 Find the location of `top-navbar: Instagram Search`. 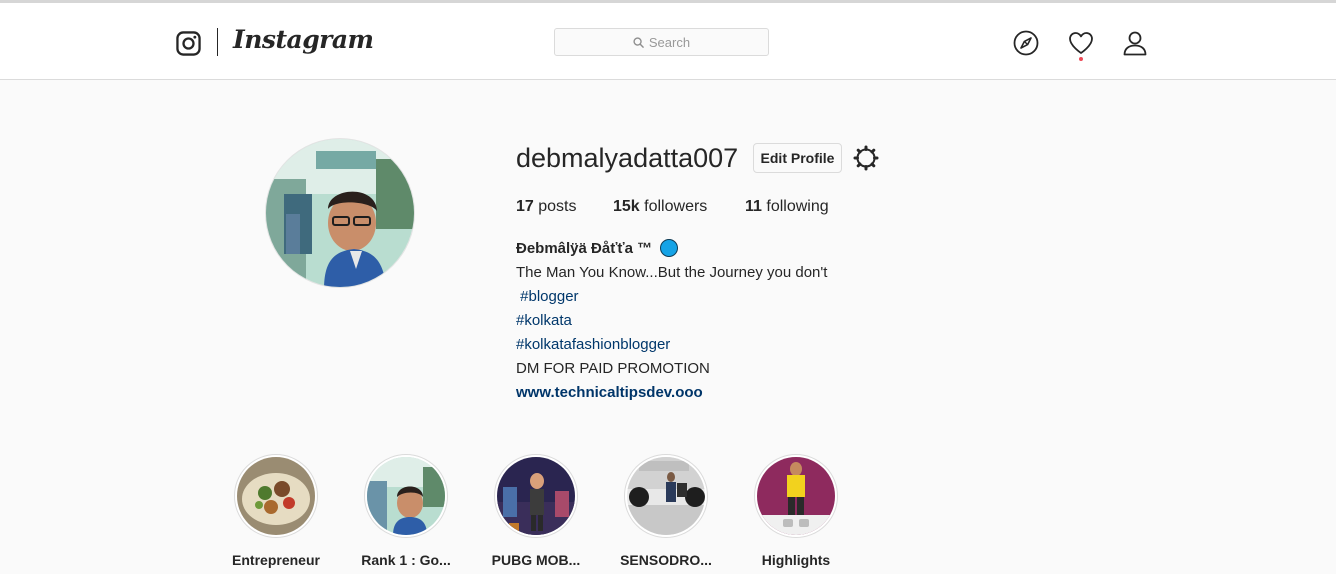

top-navbar: Instagram Search is located at coordinates (668, 41).